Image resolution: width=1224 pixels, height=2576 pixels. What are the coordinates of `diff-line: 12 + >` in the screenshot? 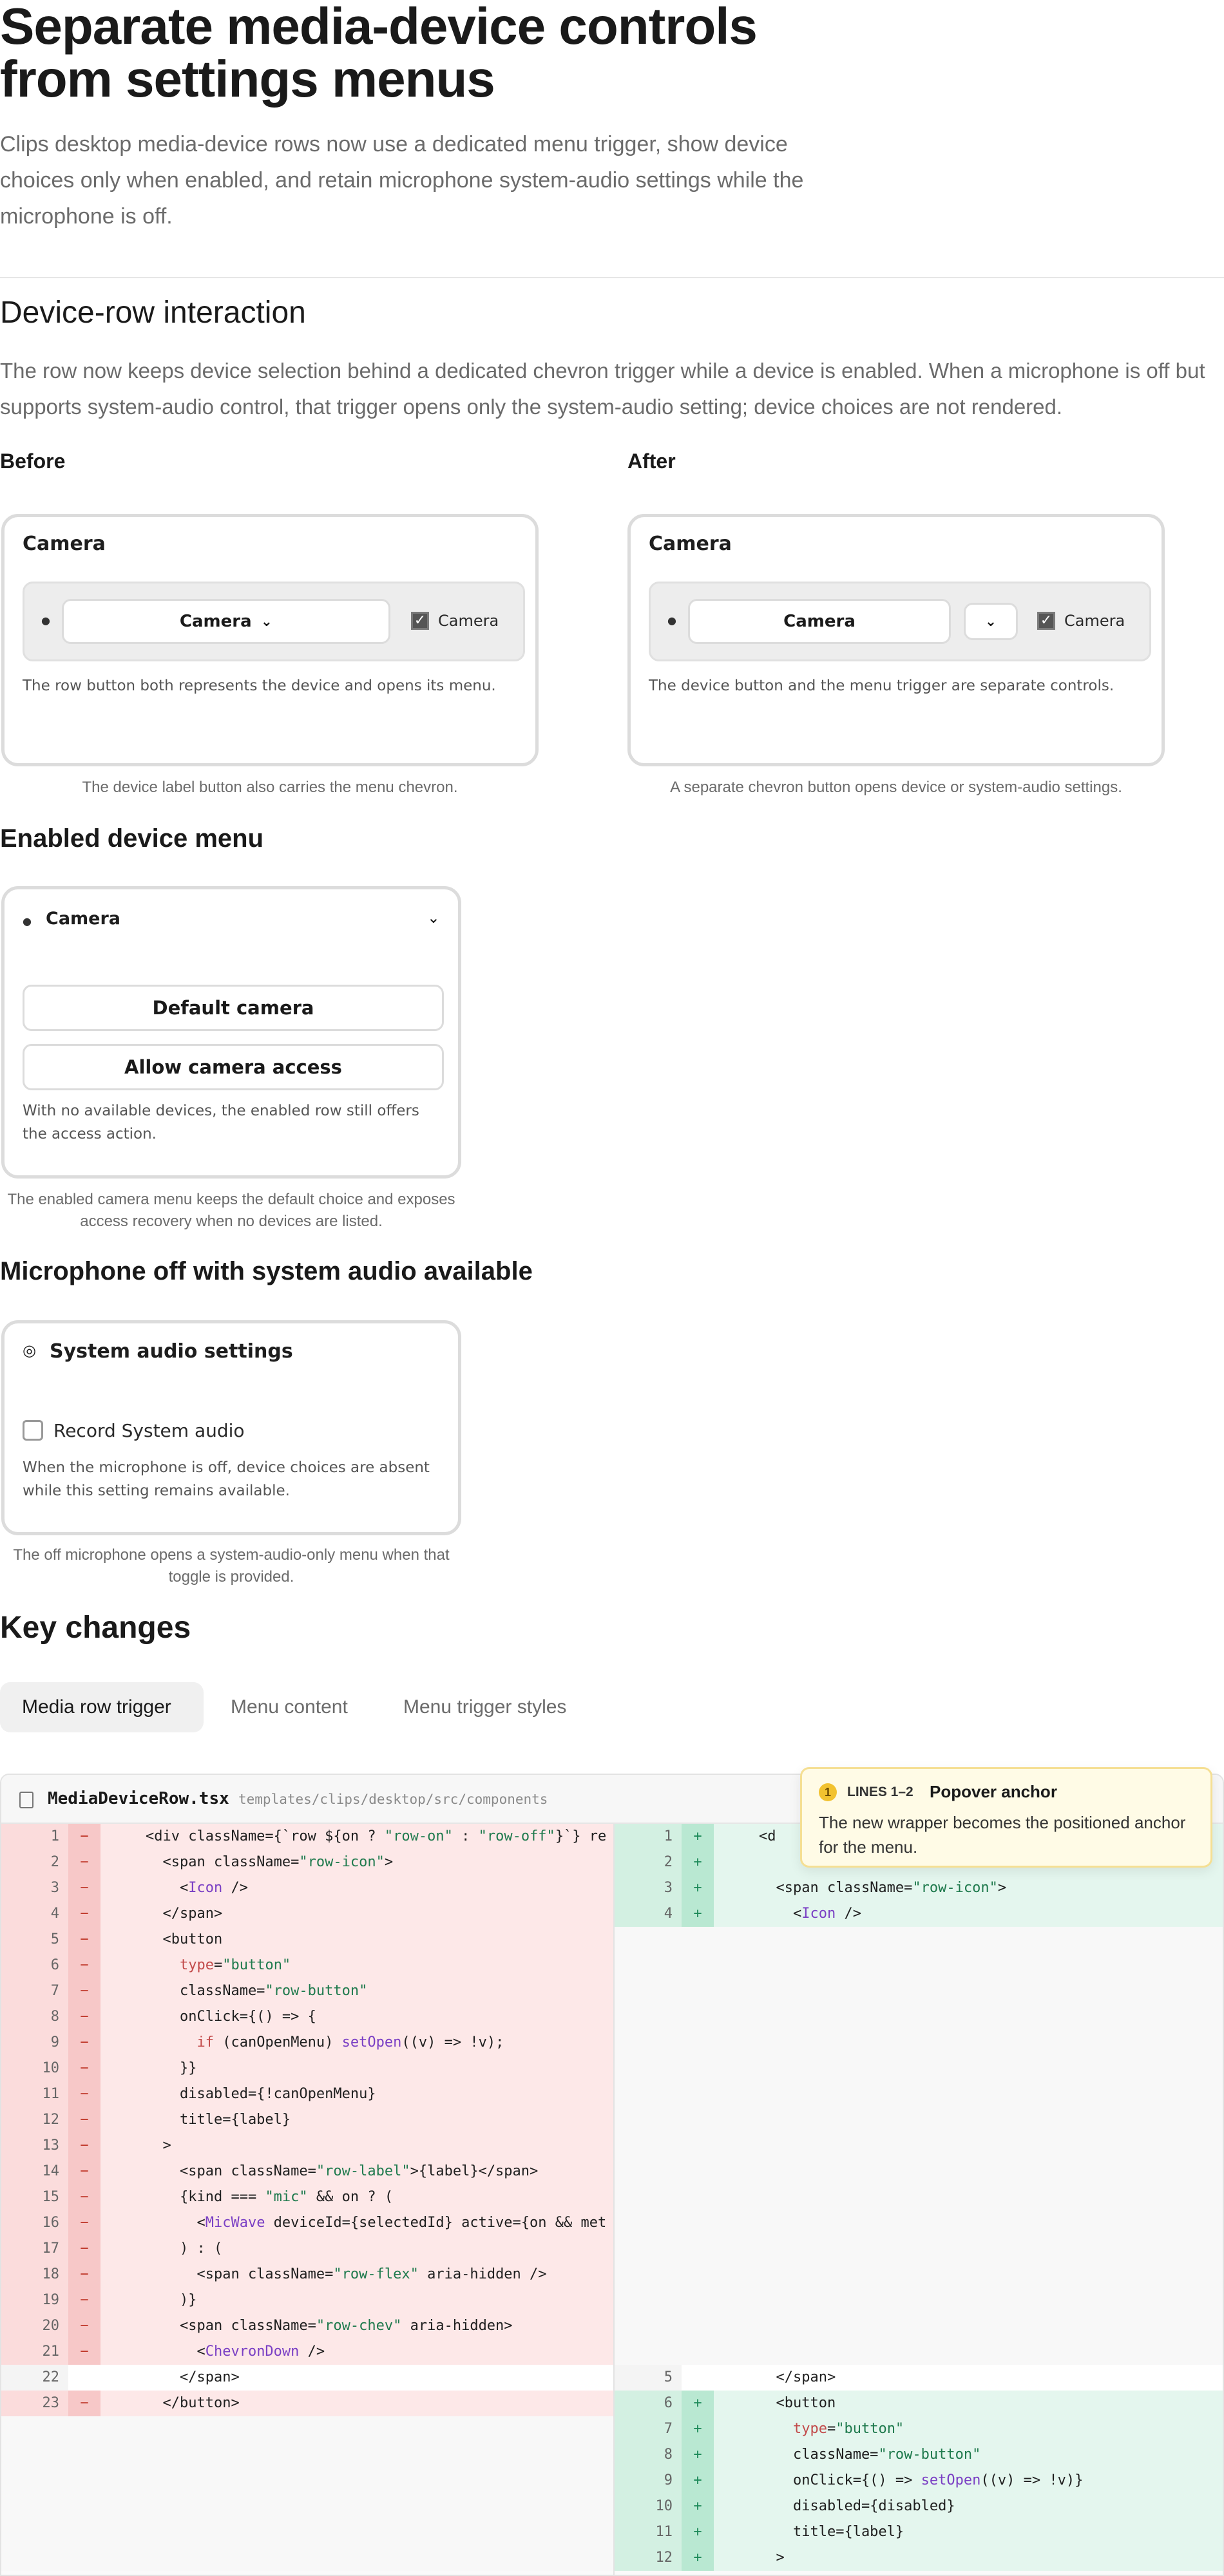 It's located at (919, 2558).